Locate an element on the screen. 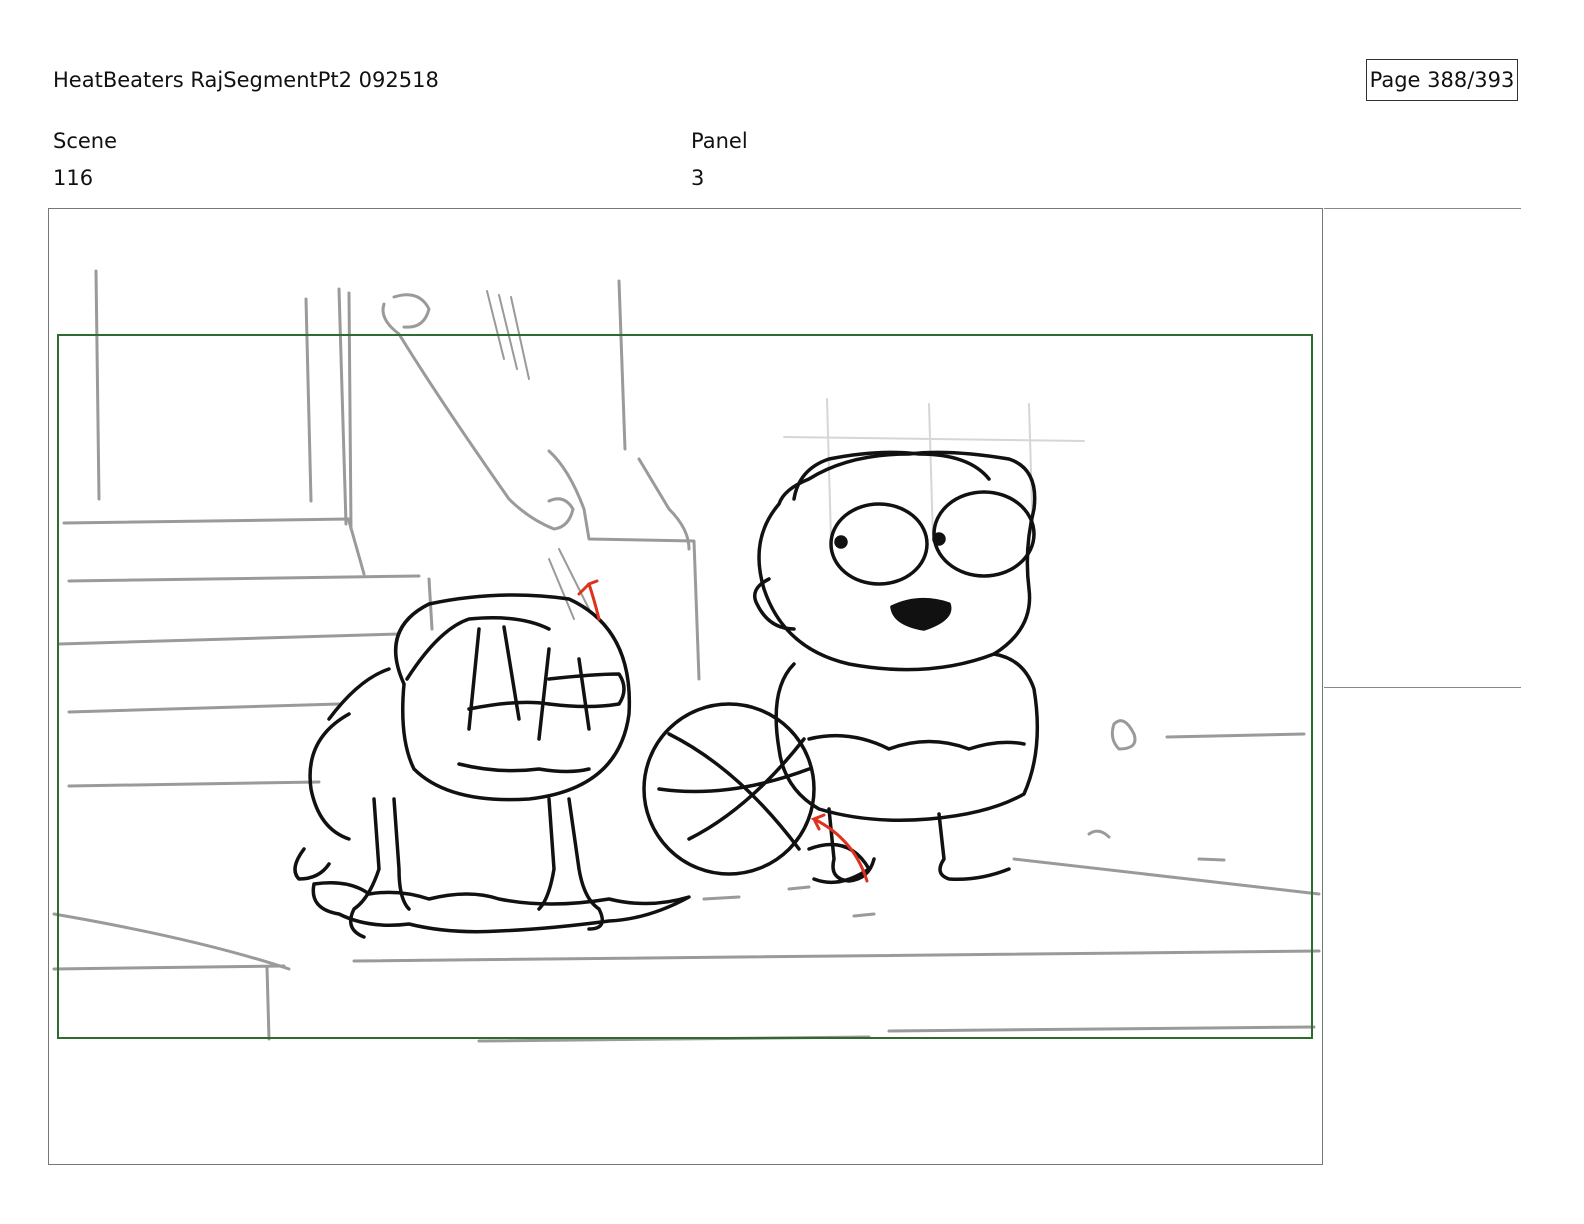 The width and height of the screenshot is (1584, 1224). notes-column-top-rule is located at coordinates (1422, 208).